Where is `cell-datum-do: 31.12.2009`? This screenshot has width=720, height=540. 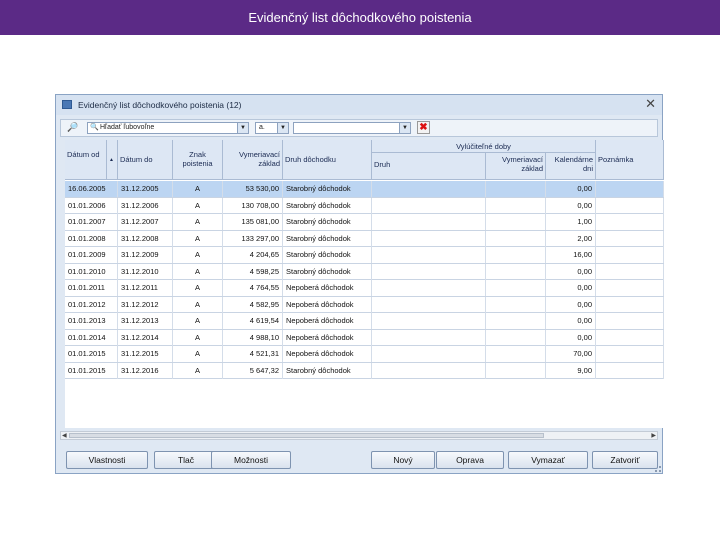 cell-datum-do: 31.12.2009 is located at coordinates (145, 255).